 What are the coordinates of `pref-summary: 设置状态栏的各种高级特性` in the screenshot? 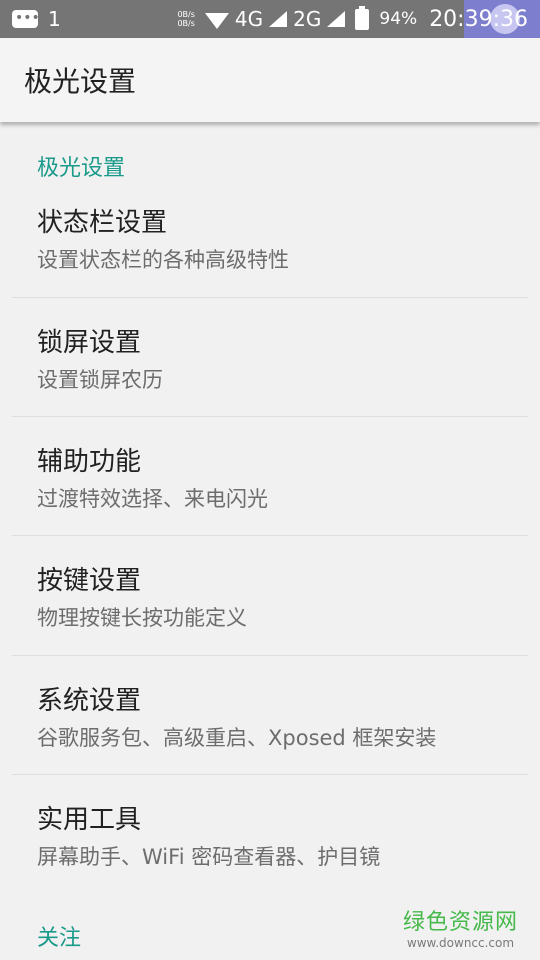 It's located at (163, 260).